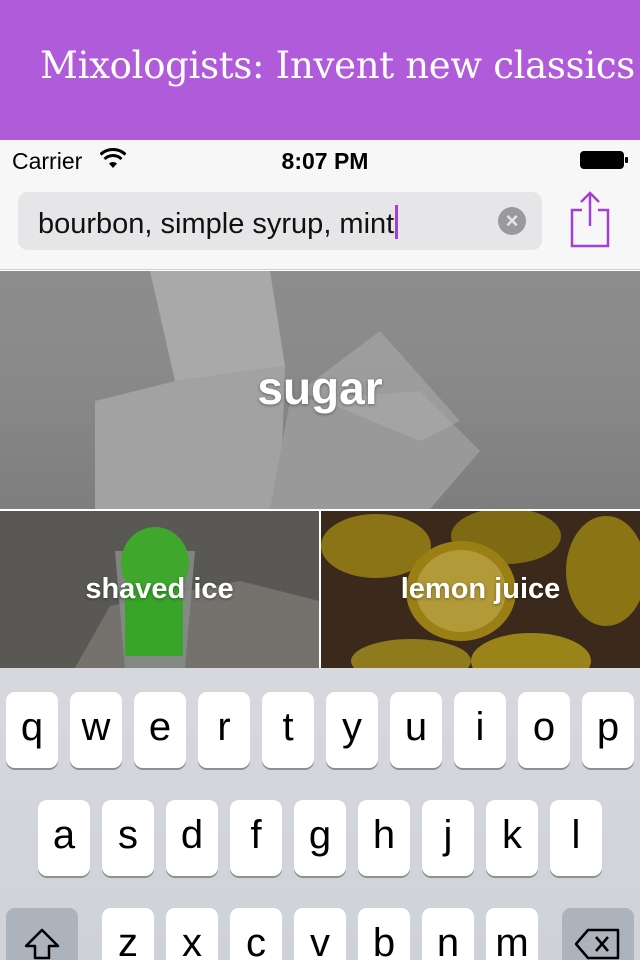 The image size is (640, 960). Describe the element at coordinates (384, 838) in the screenshot. I see `key-h: h` at that location.